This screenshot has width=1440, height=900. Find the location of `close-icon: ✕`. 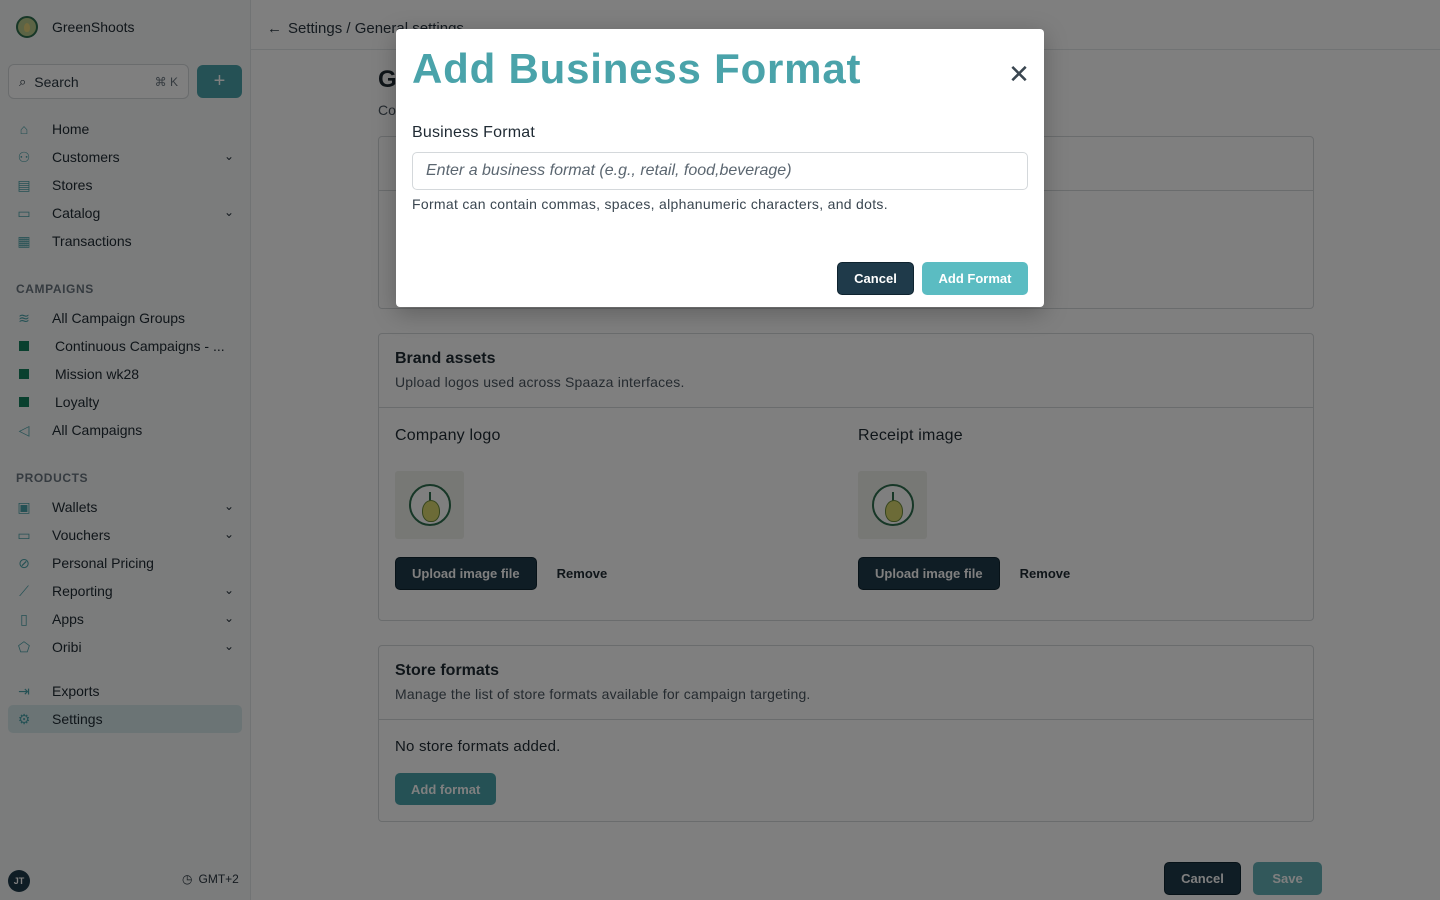

close-icon: ✕ is located at coordinates (1019, 74).